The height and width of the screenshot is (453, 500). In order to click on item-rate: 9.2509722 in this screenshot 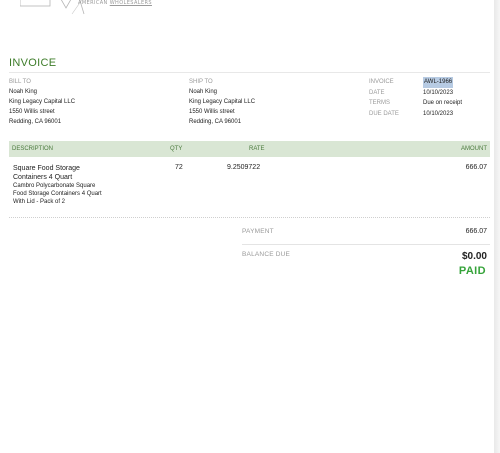, I will do `click(244, 167)`.